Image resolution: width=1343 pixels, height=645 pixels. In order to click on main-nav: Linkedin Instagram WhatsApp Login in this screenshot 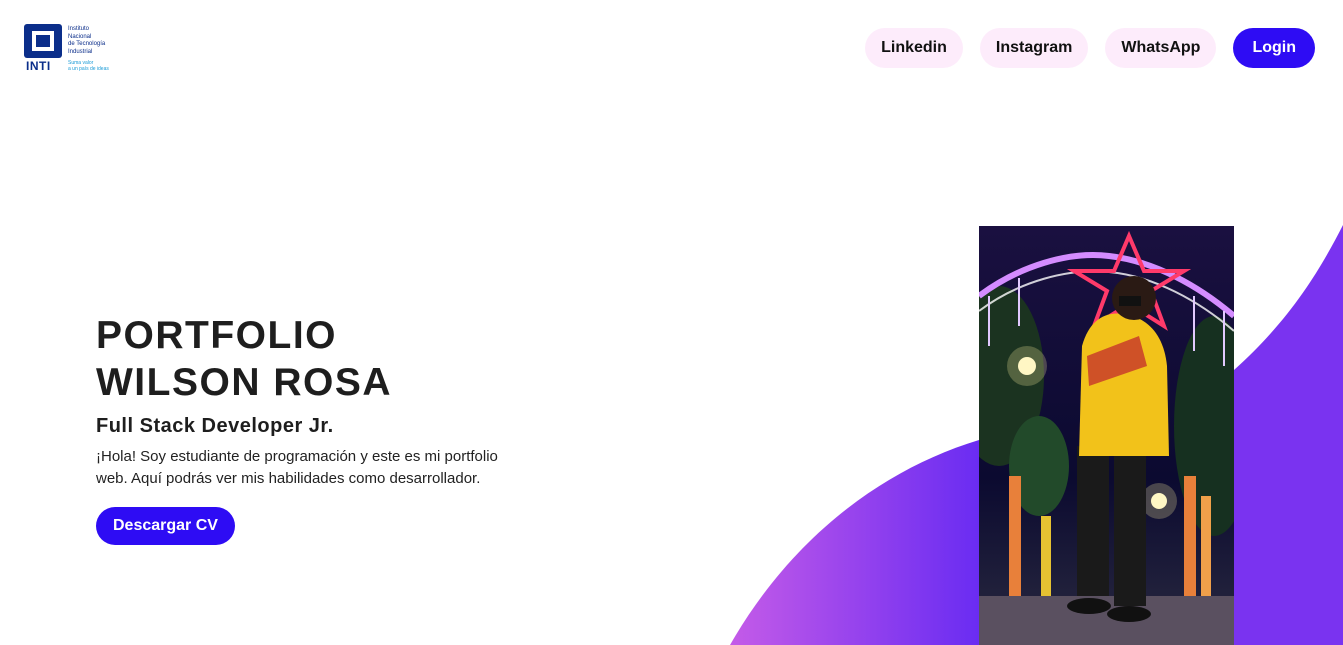, I will do `click(1090, 48)`.